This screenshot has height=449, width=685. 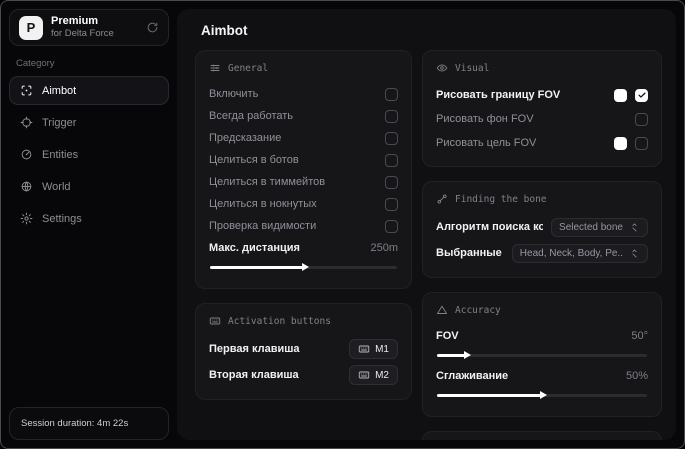 What do you see at coordinates (35, 63) in the screenshot?
I see `category-label: Category` at bounding box center [35, 63].